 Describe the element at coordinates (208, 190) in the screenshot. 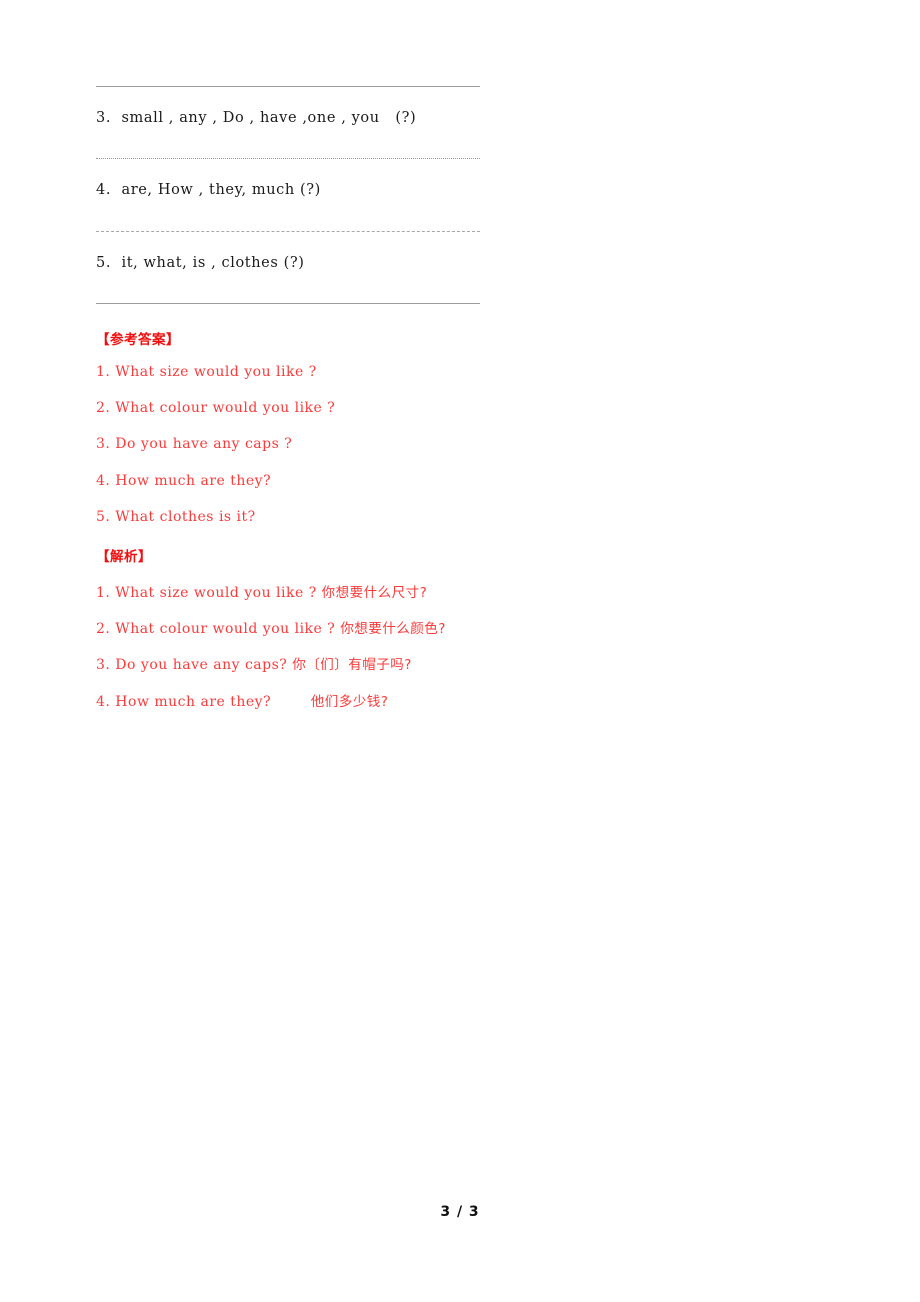

I see `question-item-4: 4. are, How , they, much (?)` at that location.